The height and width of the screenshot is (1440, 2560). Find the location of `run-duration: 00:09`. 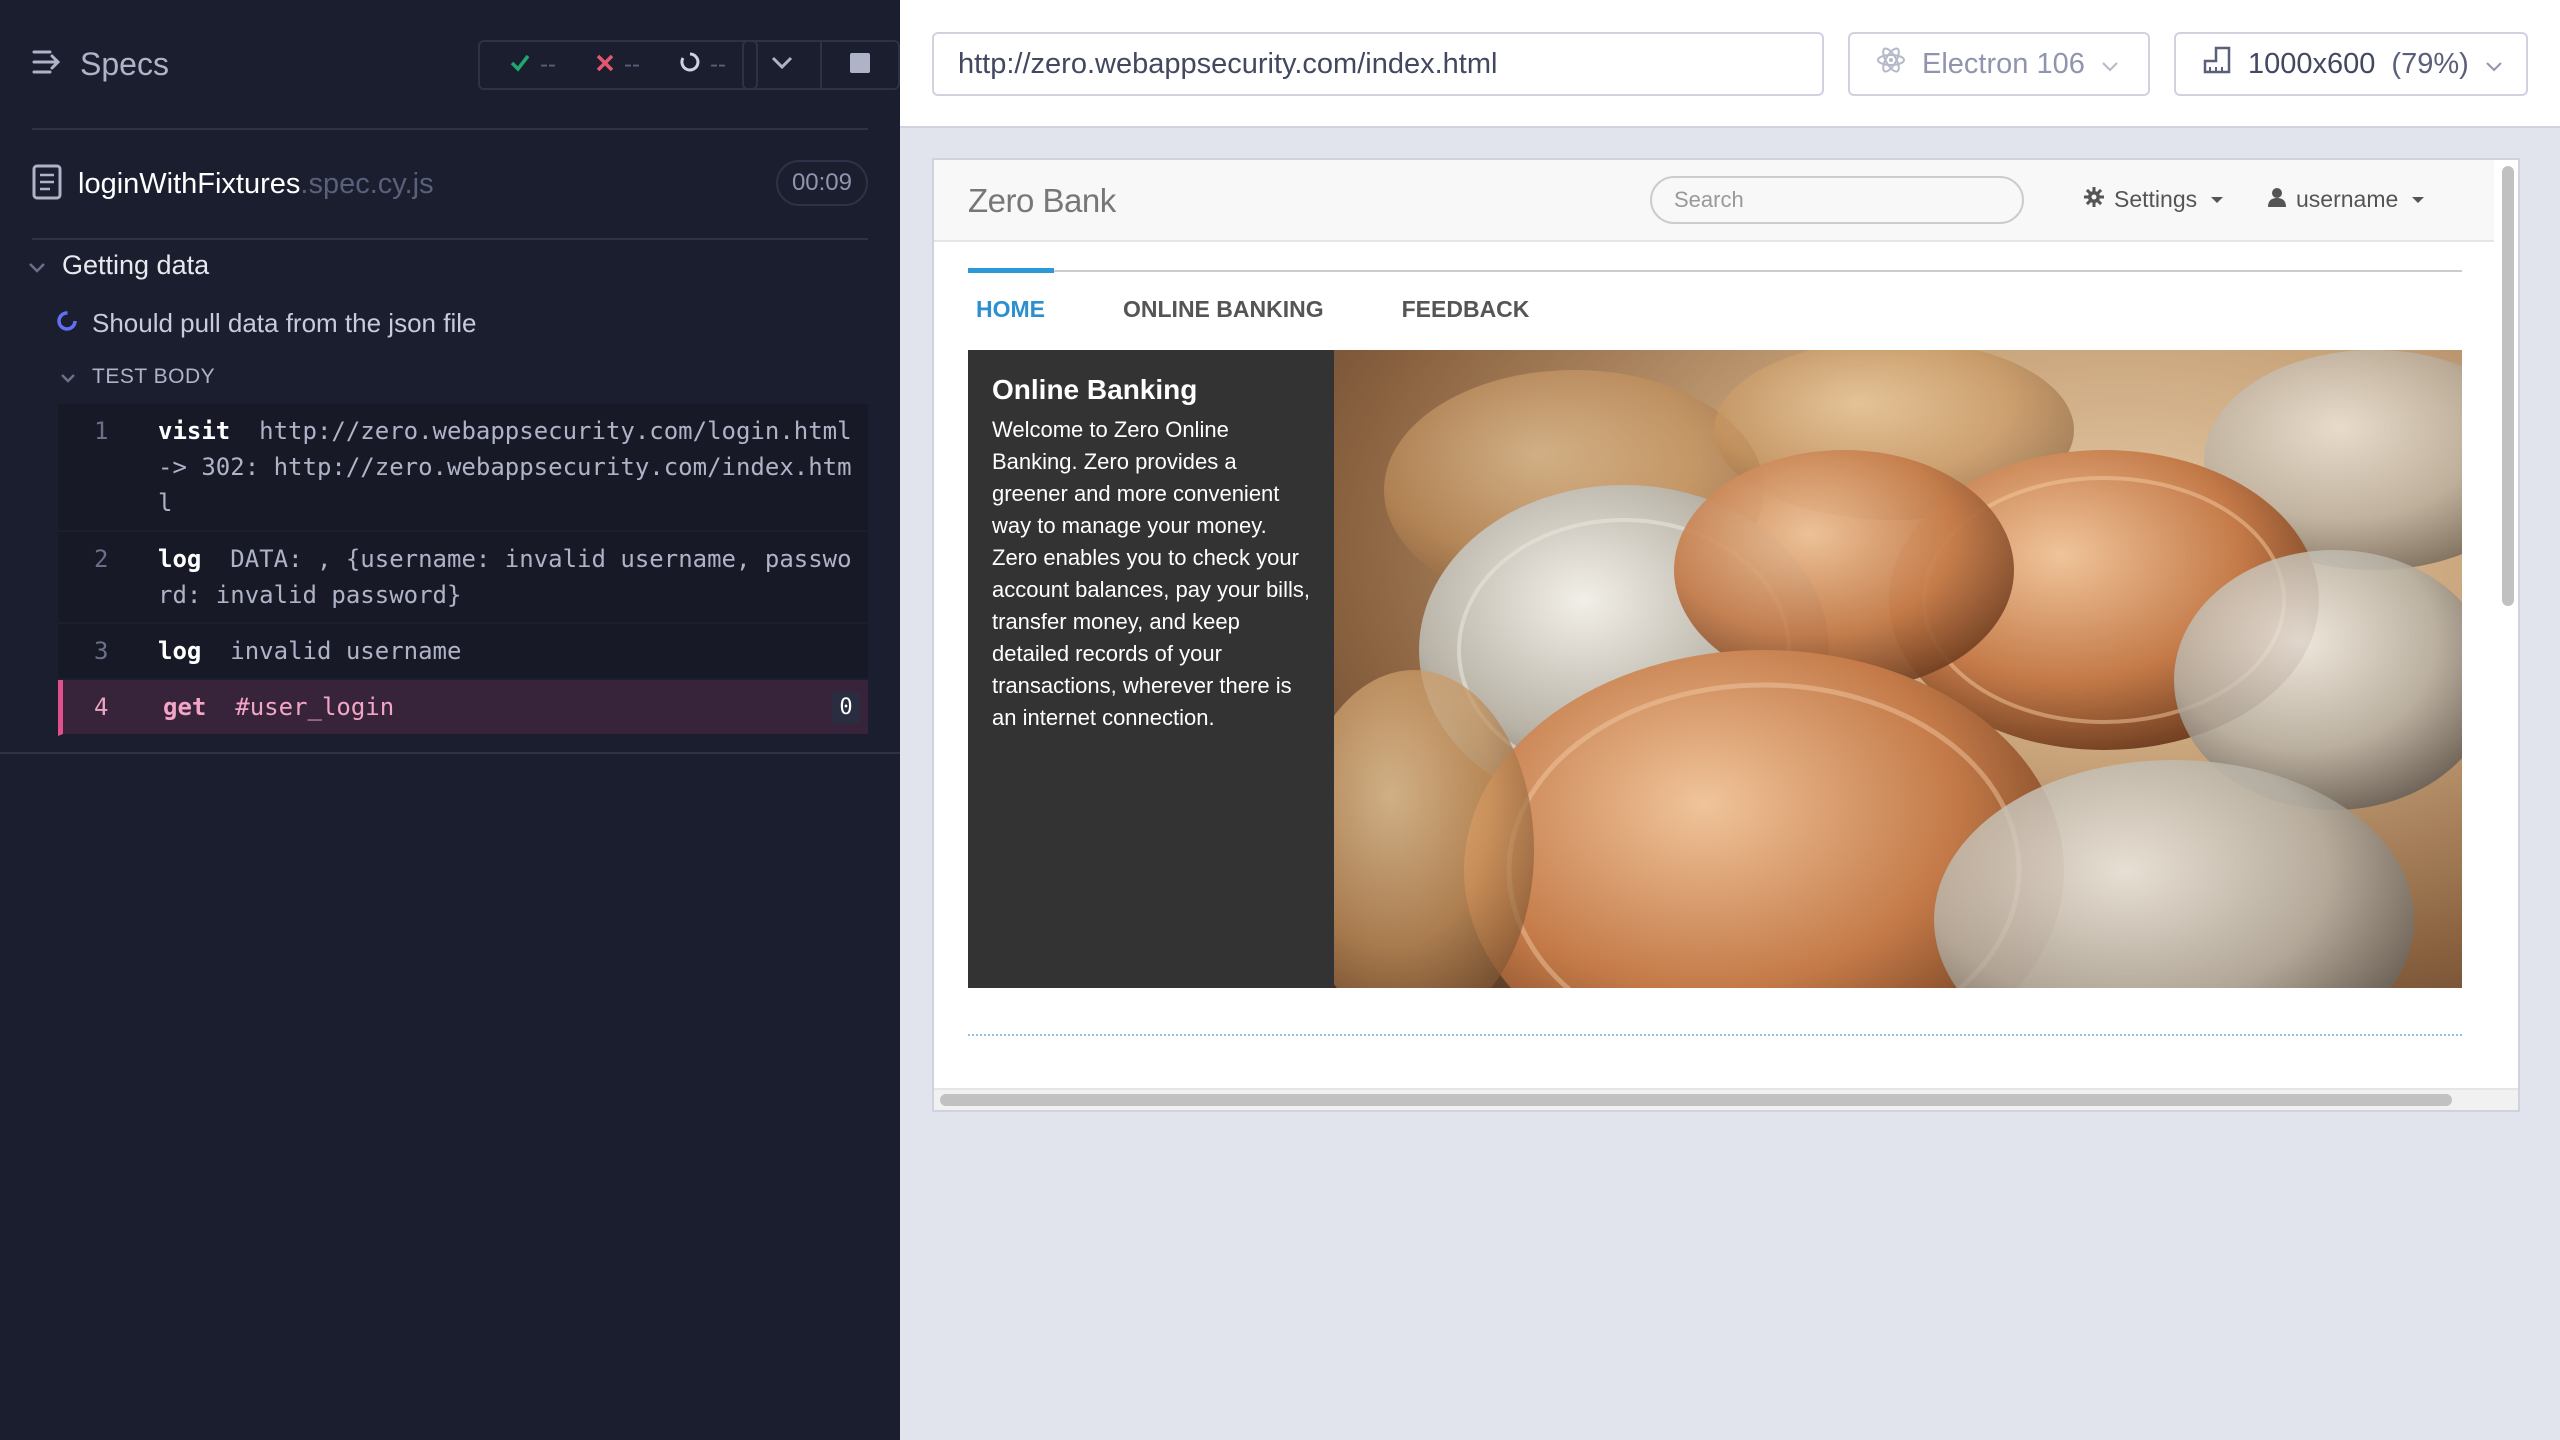

run-duration: 00:09 is located at coordinates (821, 183).